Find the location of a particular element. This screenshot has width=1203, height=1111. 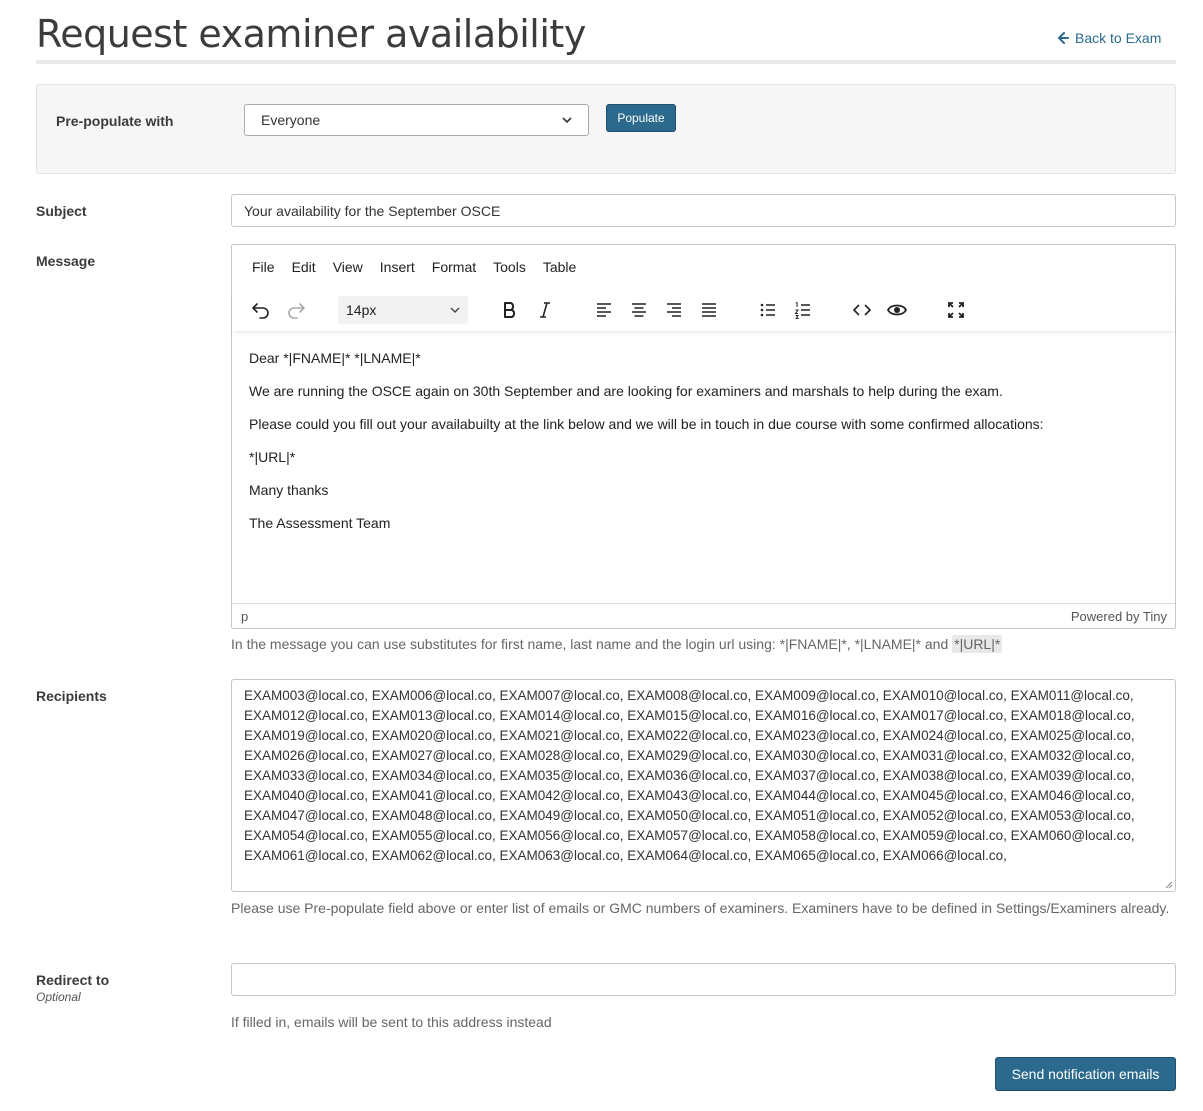

editor-statusbar: p Powered by Tiny is located at coordinates (703, 615).